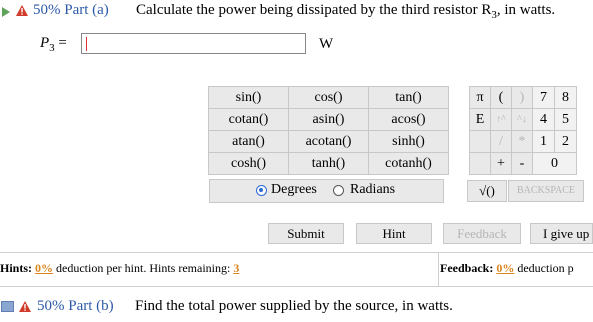  What do you see at coordinates (501, 119) in the screenshot?
I see `up-arrow-button: ↑^` at bounding box center [501, 119].